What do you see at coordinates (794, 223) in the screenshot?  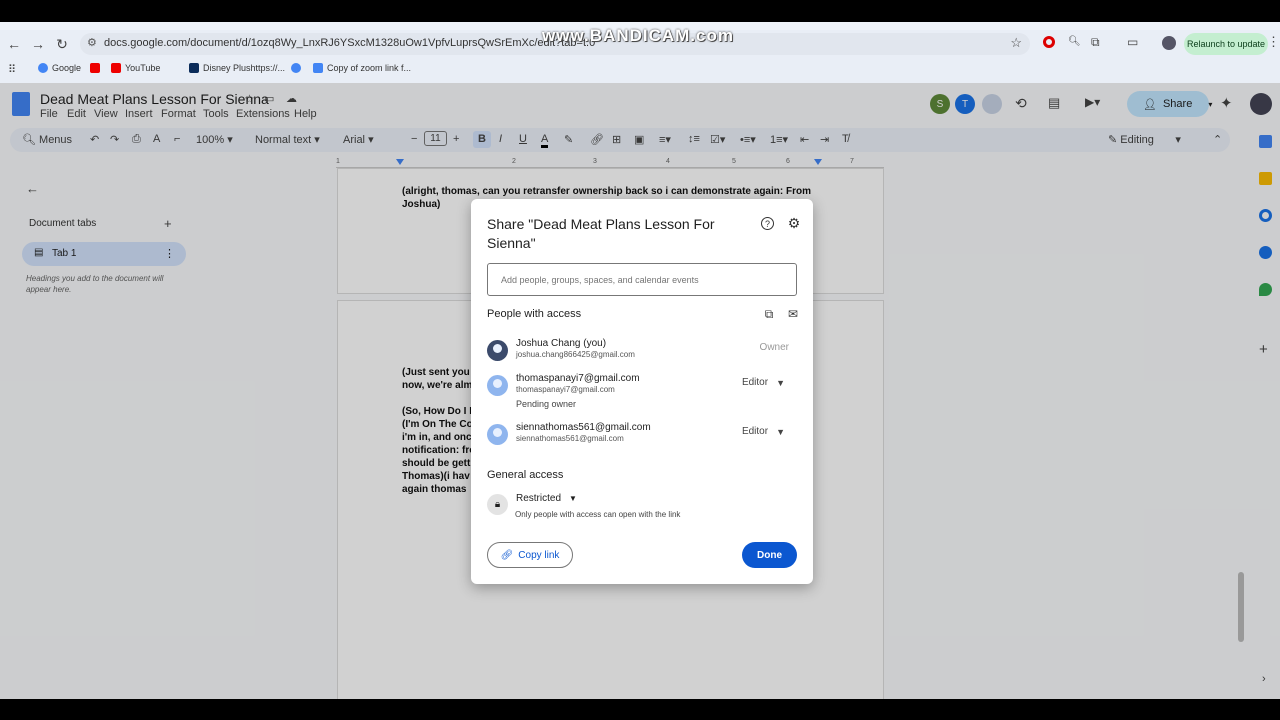 I see `settings-gear-icon: ⚙` at bounding box center [794, 223].